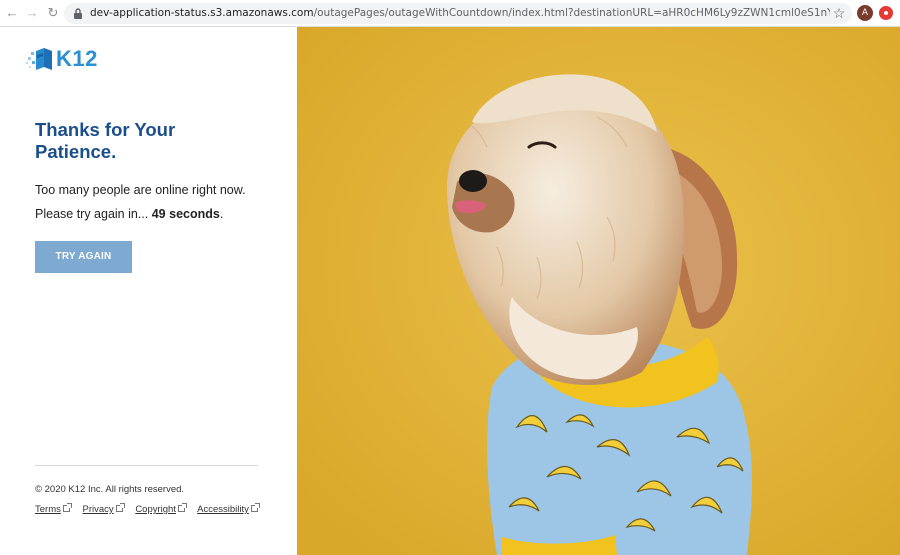 This screenshot has height=555, width=900. What do you see at coordinates (146, 465) in the screenshot?
I see `footer-divider` at bounding box center [146, 465].